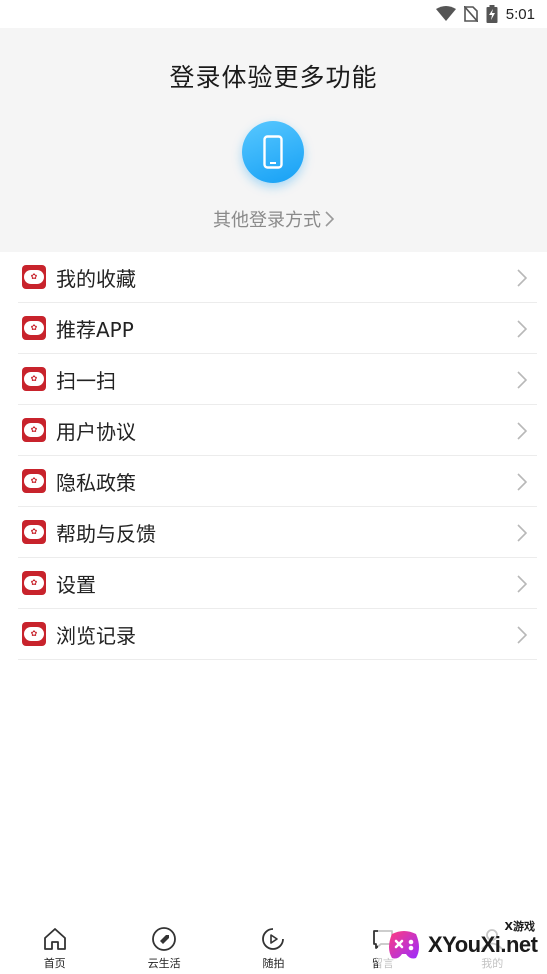 The height and width of the screenshot is (974, 547). I want to click on watermark: X游戏 XYouXi.net, so click(462, 945).